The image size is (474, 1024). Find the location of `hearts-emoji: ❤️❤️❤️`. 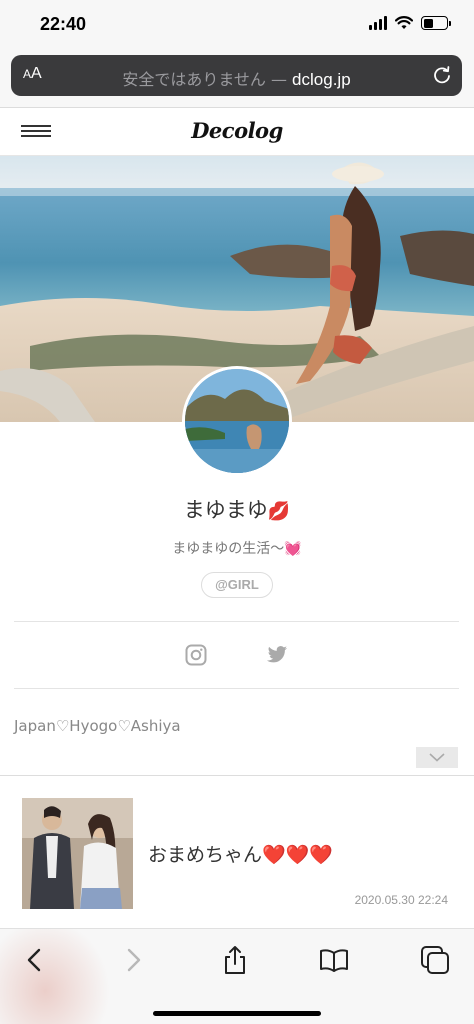

hearts-emoji: ❤️❤️❤️ is located at coordinates (297, 855).